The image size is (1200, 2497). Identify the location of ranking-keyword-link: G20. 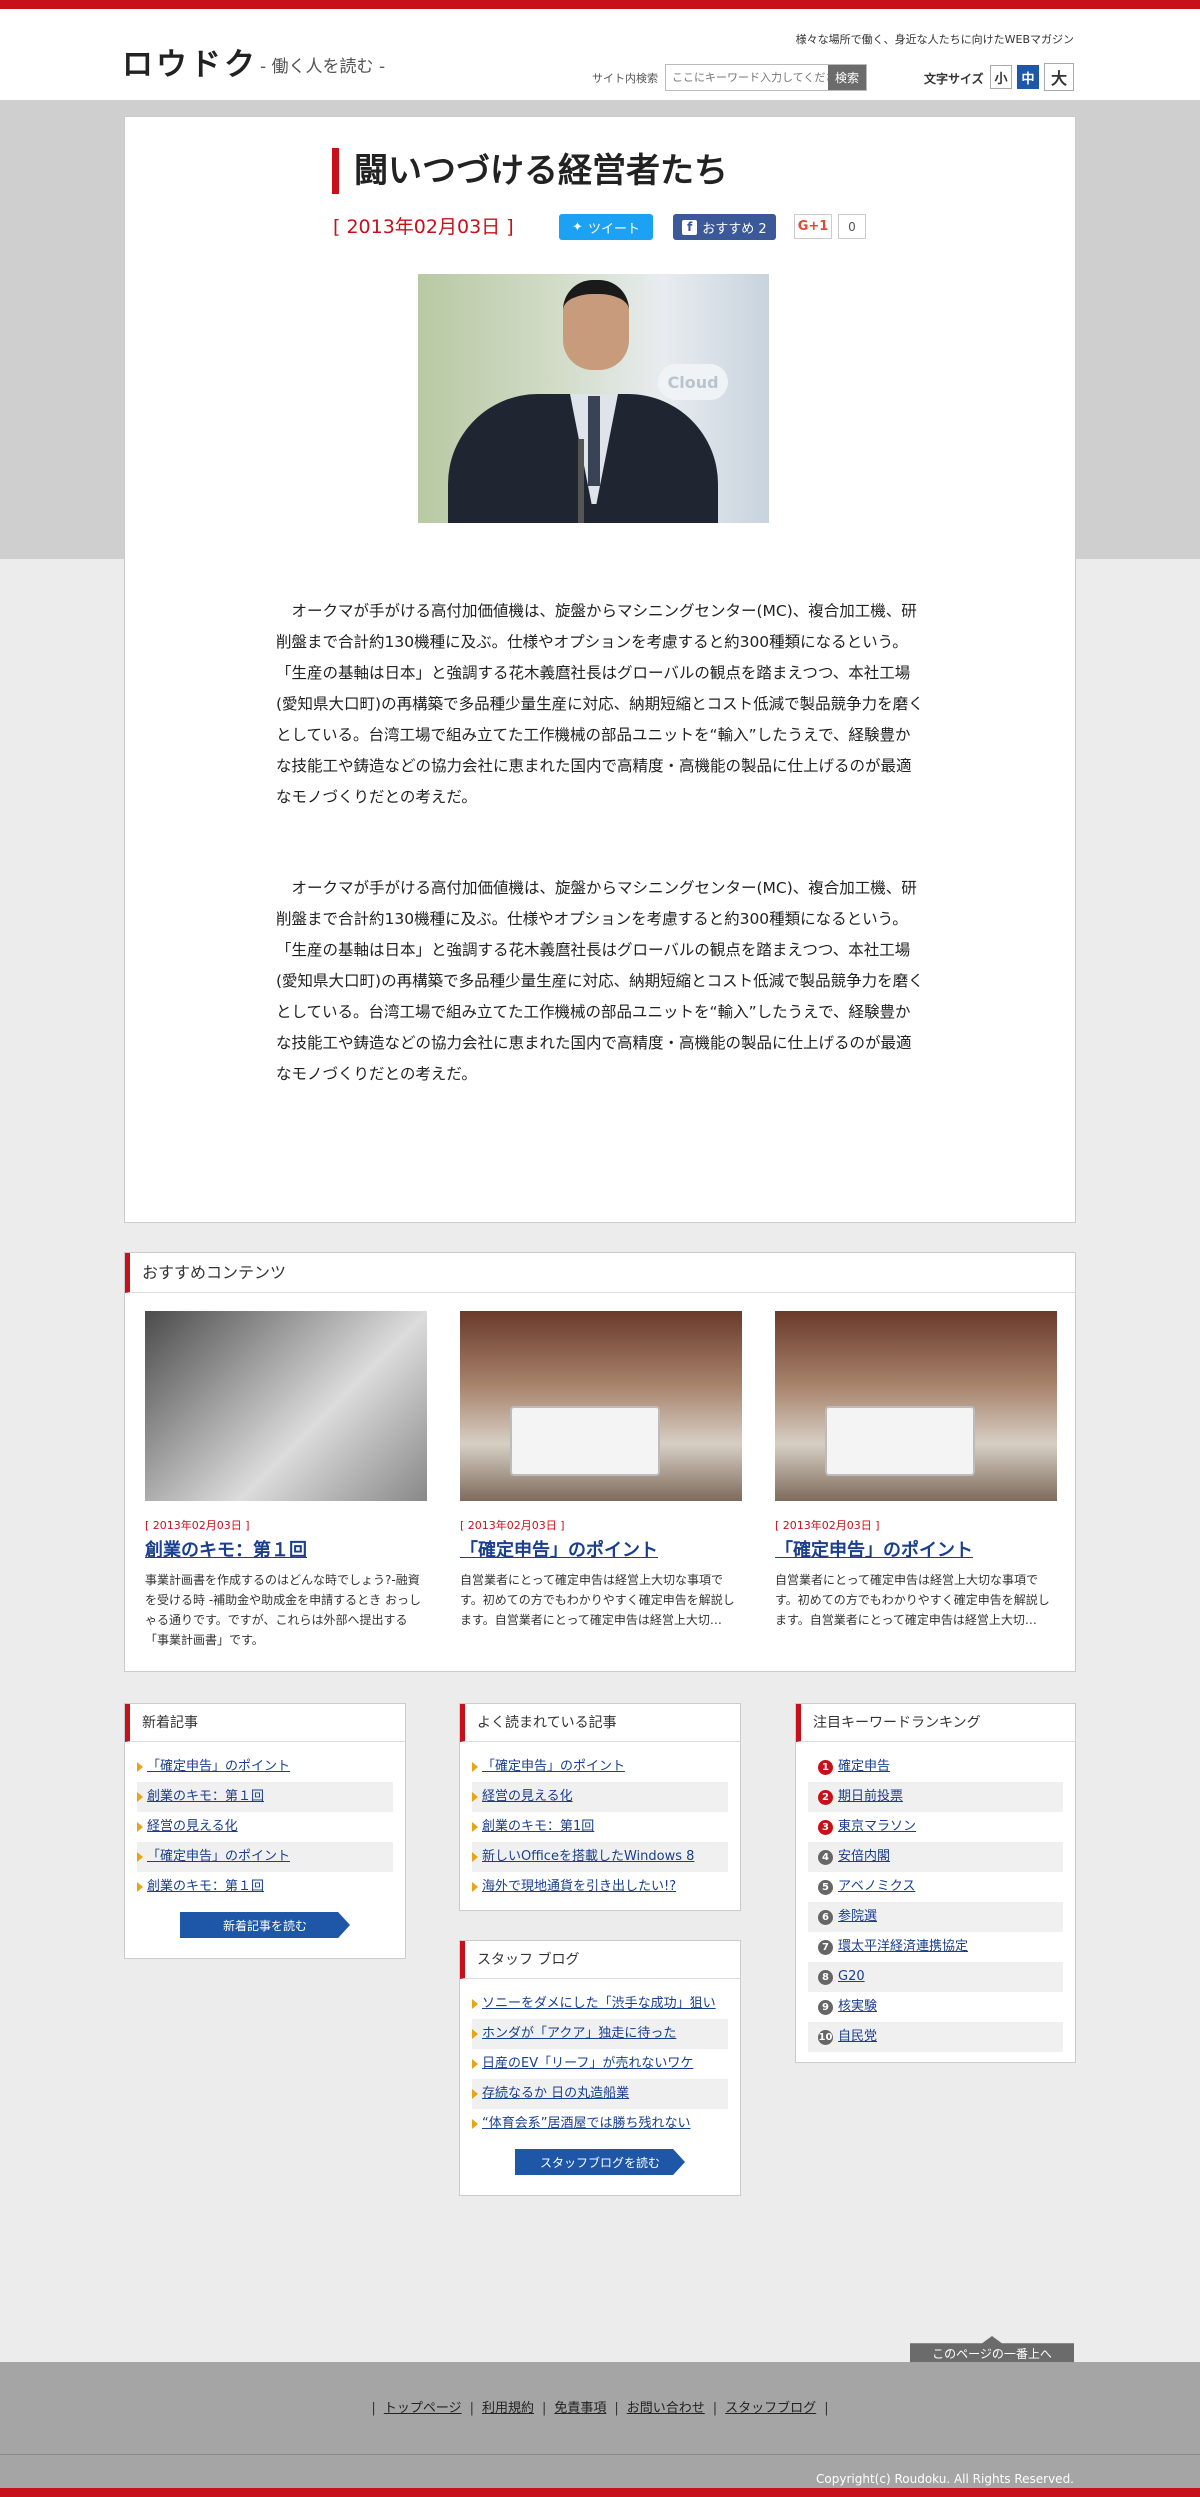
(851, 1976).